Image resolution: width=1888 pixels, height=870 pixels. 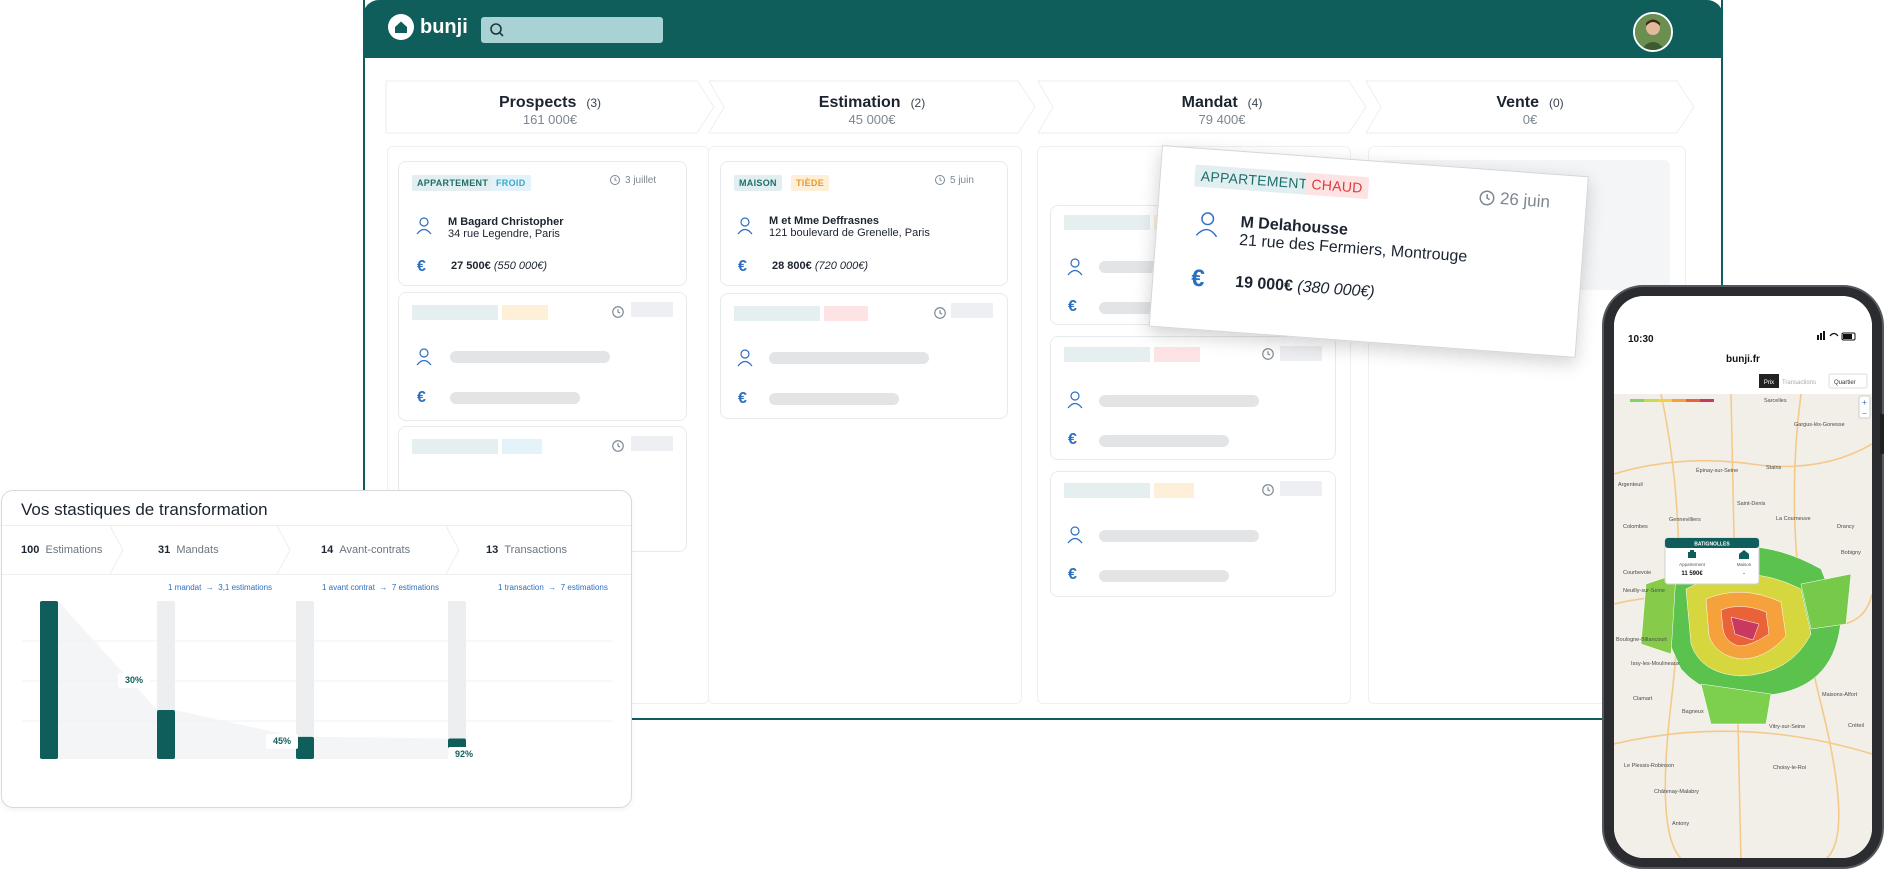 I want to click on stage-amount: 79 400€, so click(x=1222, y=119).